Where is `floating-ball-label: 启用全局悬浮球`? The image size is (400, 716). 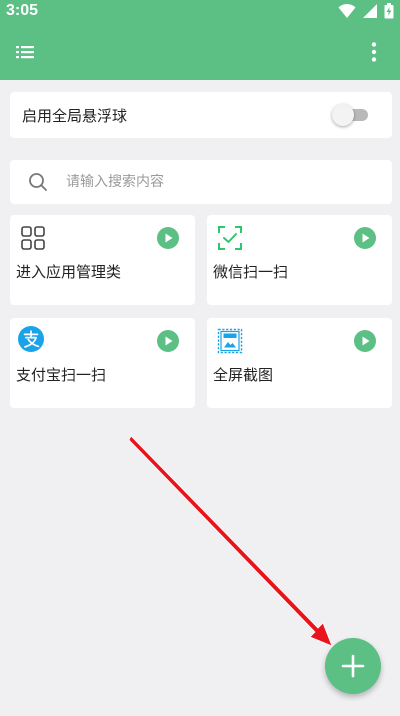 floating-ball-label: 启用全局悬浮球 is located at coordinates (75, 116).